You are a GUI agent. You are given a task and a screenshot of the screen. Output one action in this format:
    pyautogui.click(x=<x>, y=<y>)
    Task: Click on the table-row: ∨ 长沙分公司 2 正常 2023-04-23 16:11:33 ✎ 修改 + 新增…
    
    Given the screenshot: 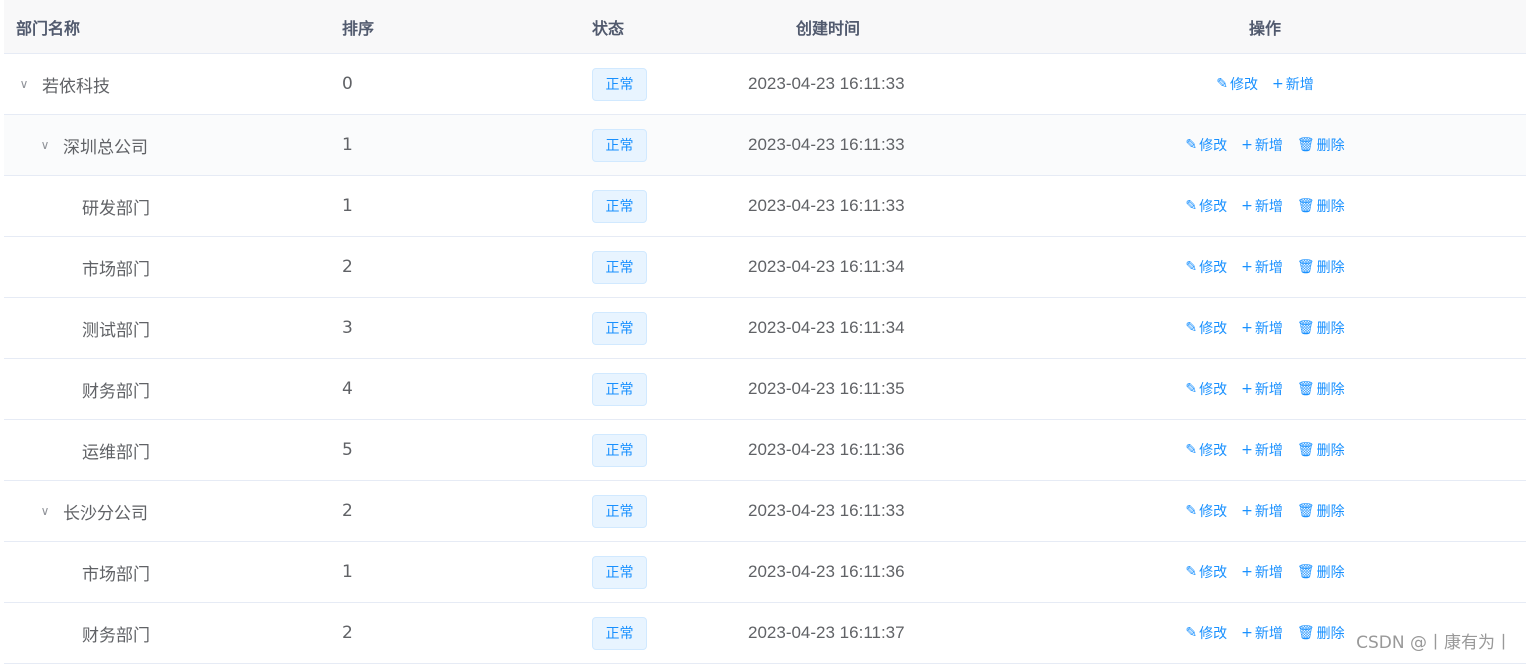 What is the action you would take?
    pyautogui.click(x=765, y=511)
    